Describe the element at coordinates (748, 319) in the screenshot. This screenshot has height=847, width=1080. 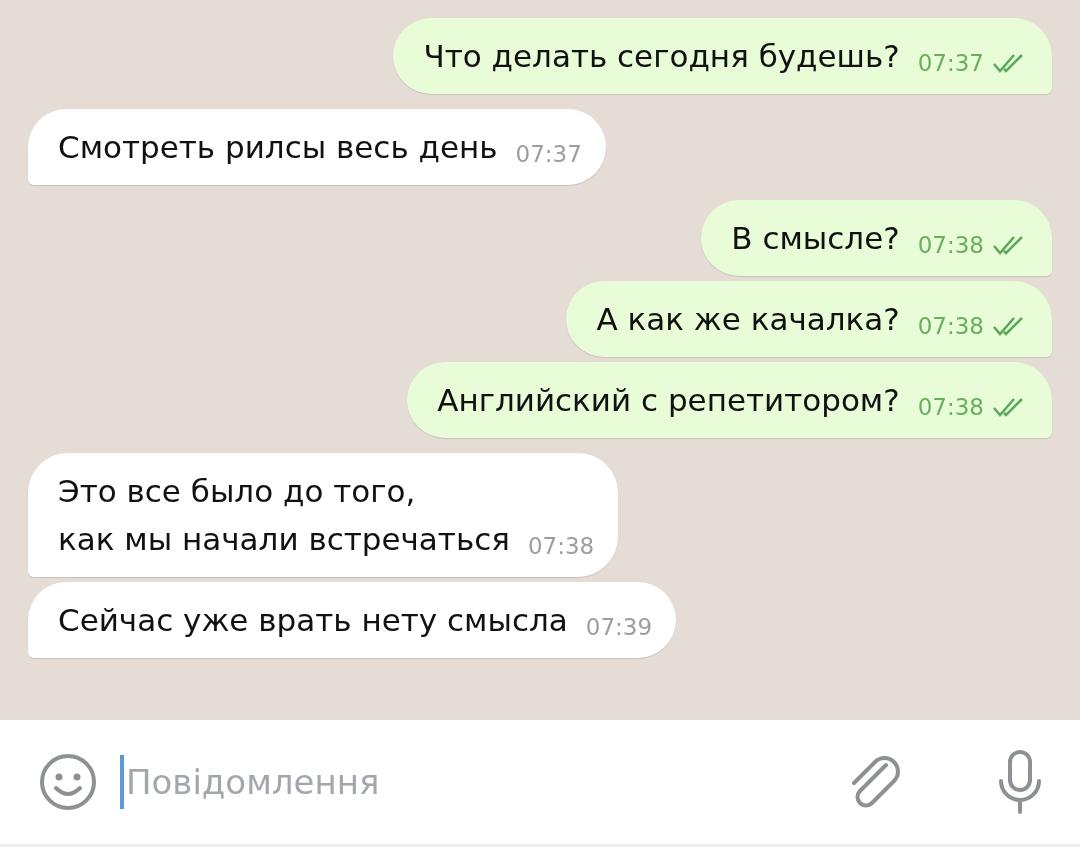
I see `message-text: А как же качалка?` at that location.